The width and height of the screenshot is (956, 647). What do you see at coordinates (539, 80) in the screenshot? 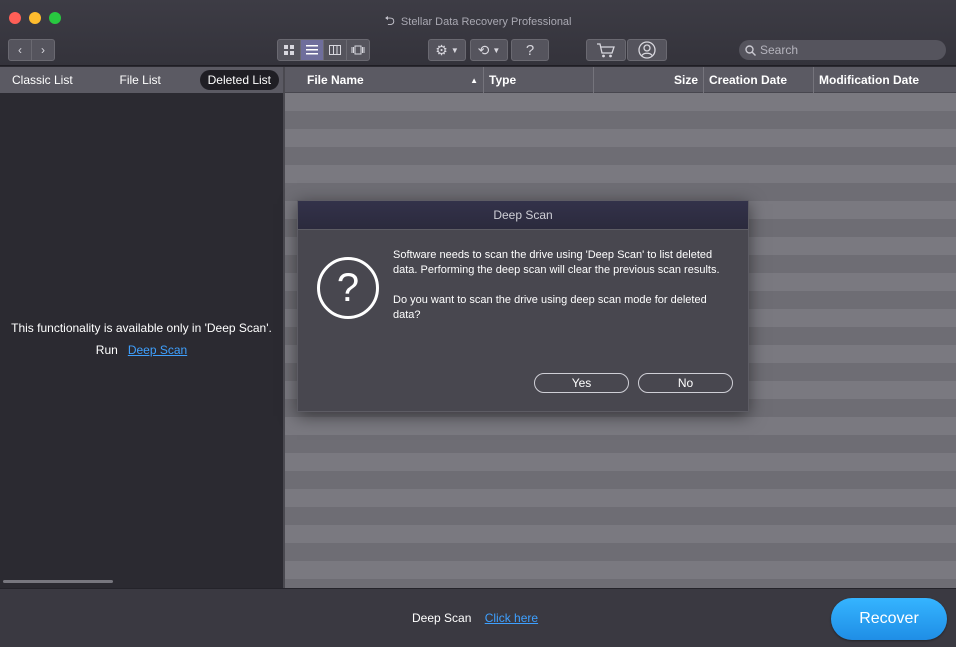
I see `column-header-type: Type` at bounding box center [539, 80].